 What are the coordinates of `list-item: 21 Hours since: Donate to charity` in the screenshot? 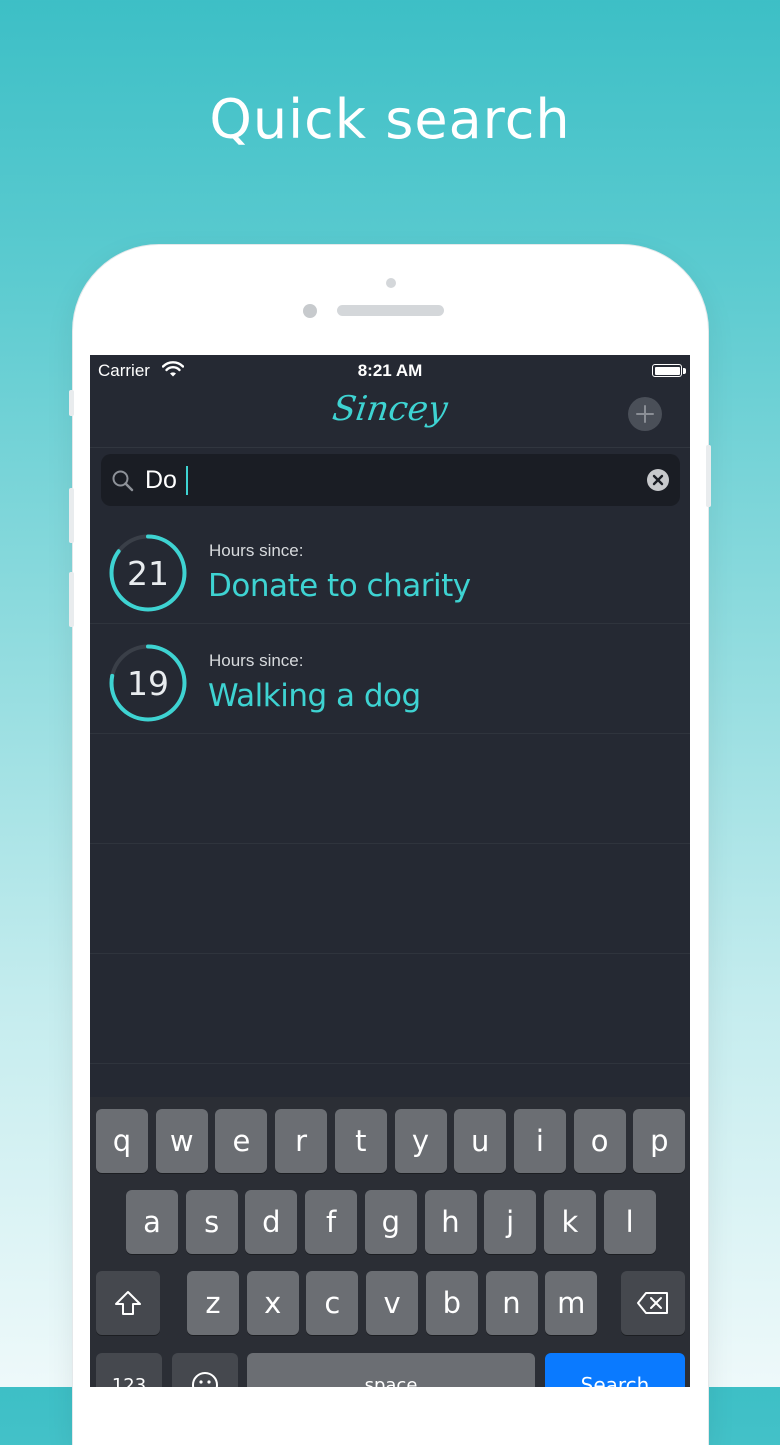 It's located at (390, 568).